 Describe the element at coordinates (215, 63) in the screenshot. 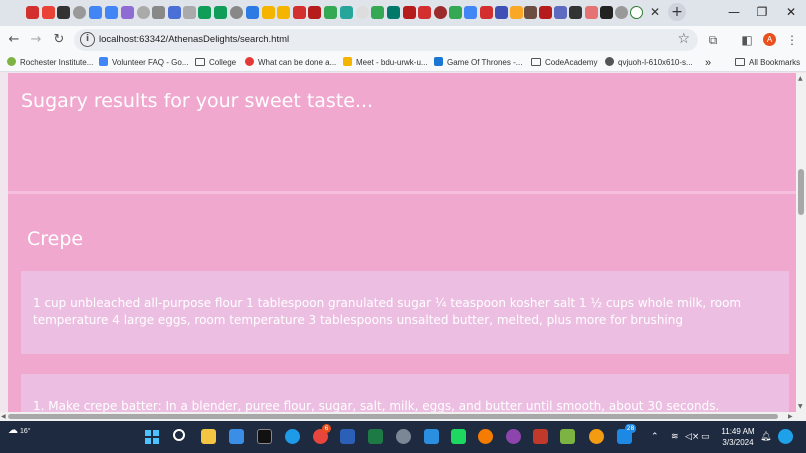

I see `bookmark-item: College` at that location.